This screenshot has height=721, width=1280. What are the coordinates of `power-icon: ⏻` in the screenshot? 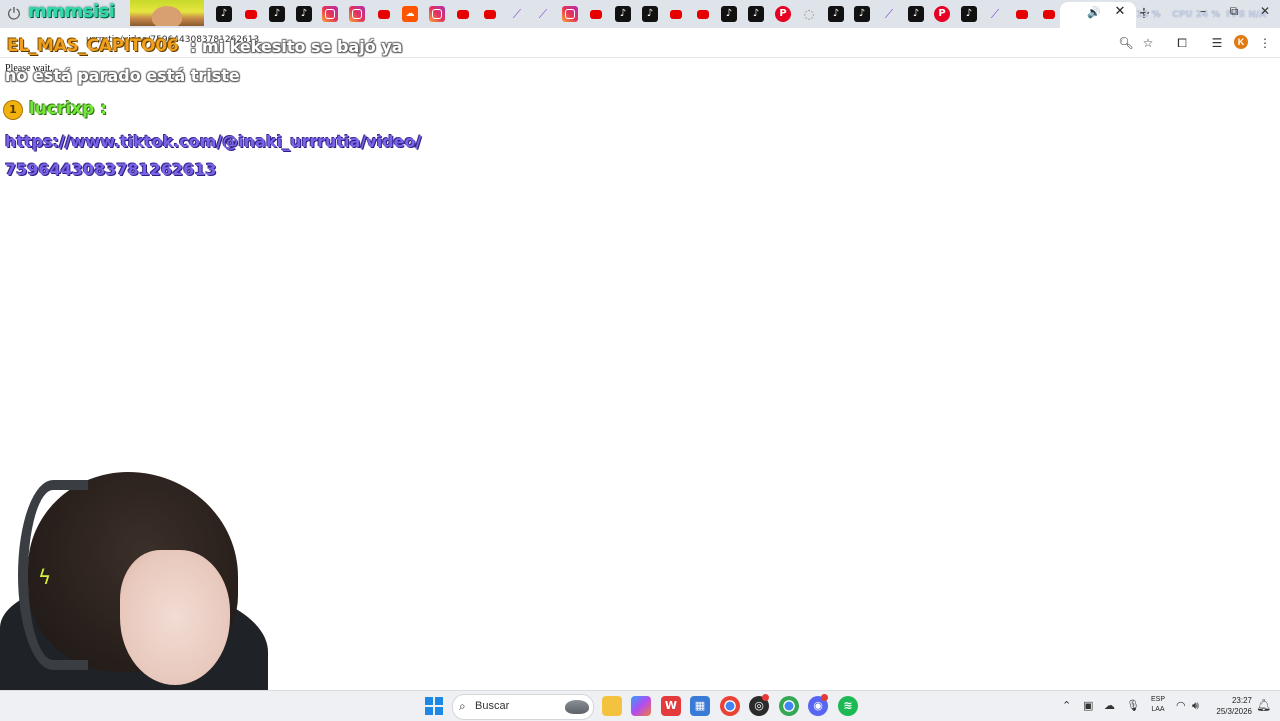 It's located at (14, 13).